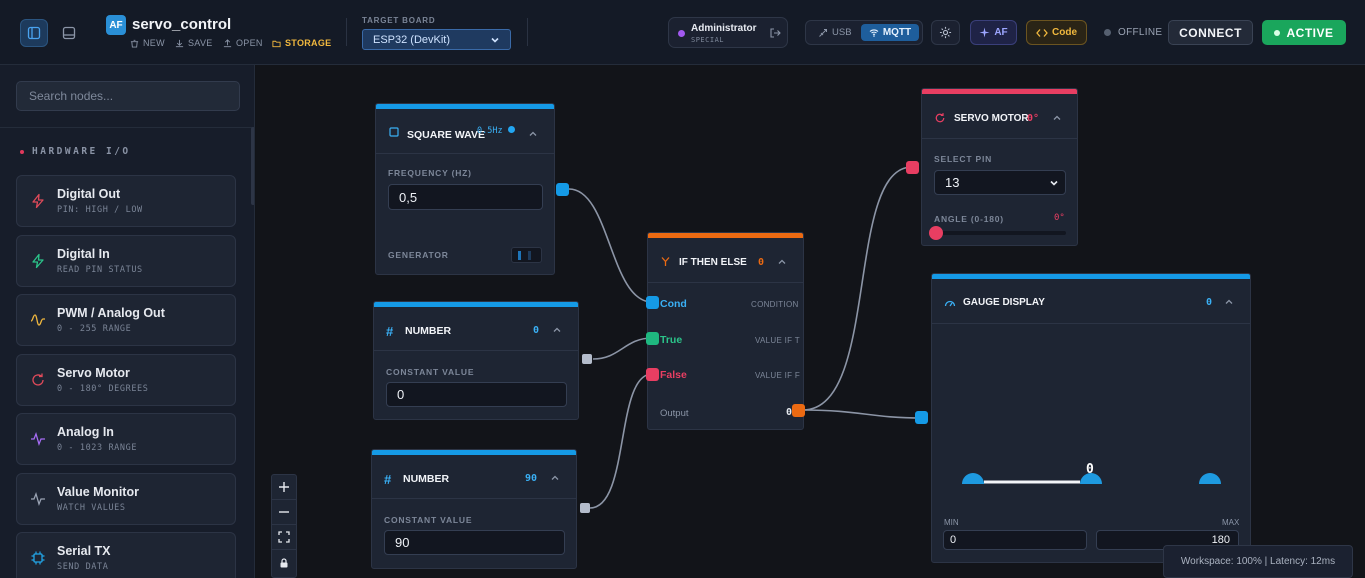 The image size is (1365, 578). Describe the element at coordinates (529, 255) in the screenshot. I see `toggle-bar` at that location.